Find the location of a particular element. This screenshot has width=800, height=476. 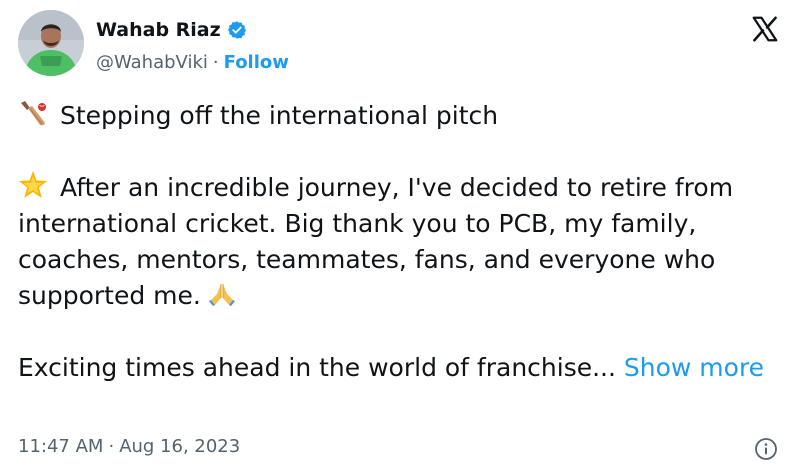

follow-button: Follow is located at coordinates (256, 62).